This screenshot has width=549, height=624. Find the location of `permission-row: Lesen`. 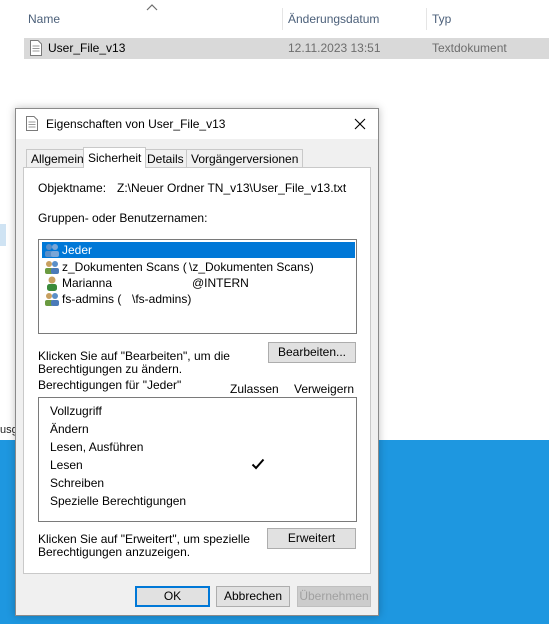

permission-row: Lesen is located at coordinates (200, 466).